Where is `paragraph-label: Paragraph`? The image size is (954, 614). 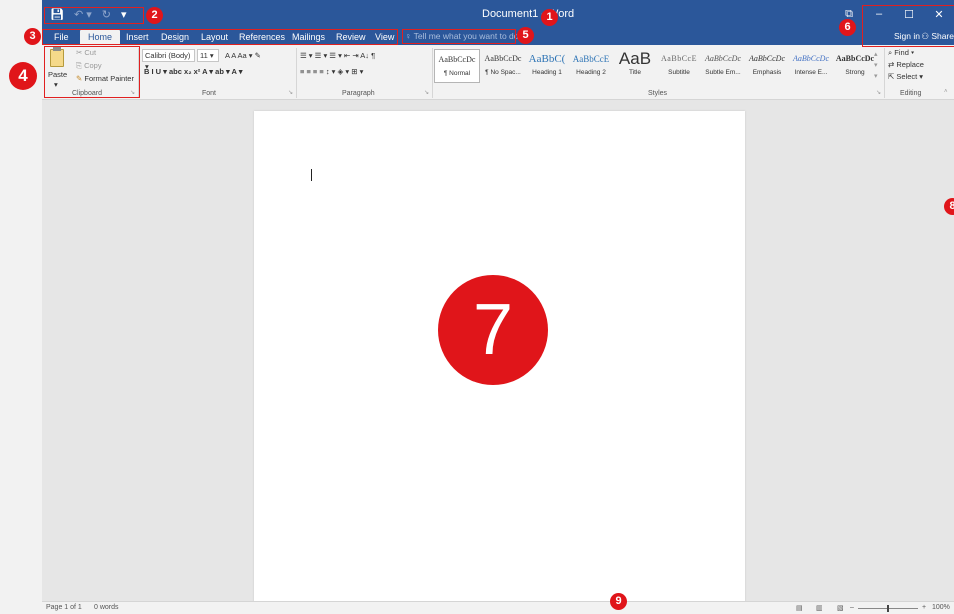
paragraph-label: Paragraph is located at coordinates (358, 93).